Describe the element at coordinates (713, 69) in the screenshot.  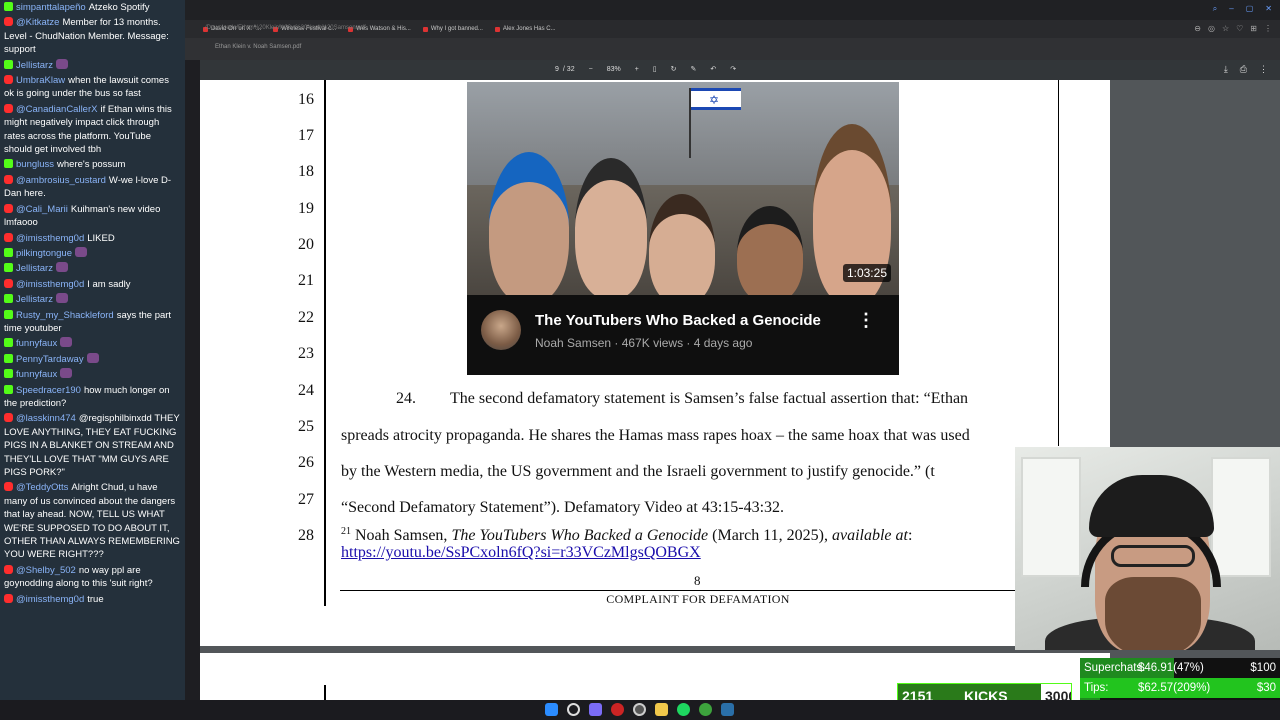
I see `undo-icon: ↶` at that location.